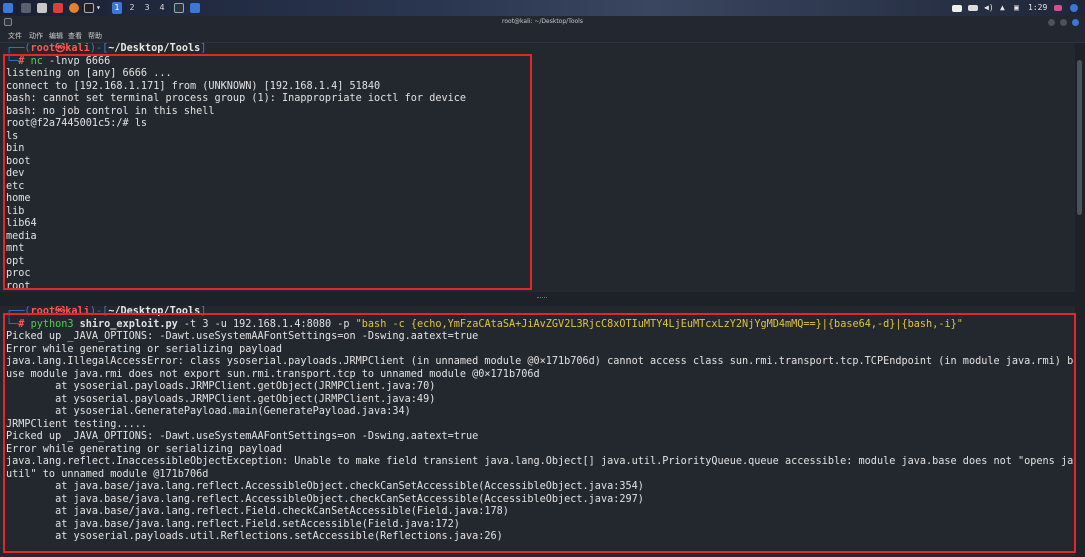  Describe the element at coordinates (15, 261) in the screenshot. I see `output-line: opt` at that location.